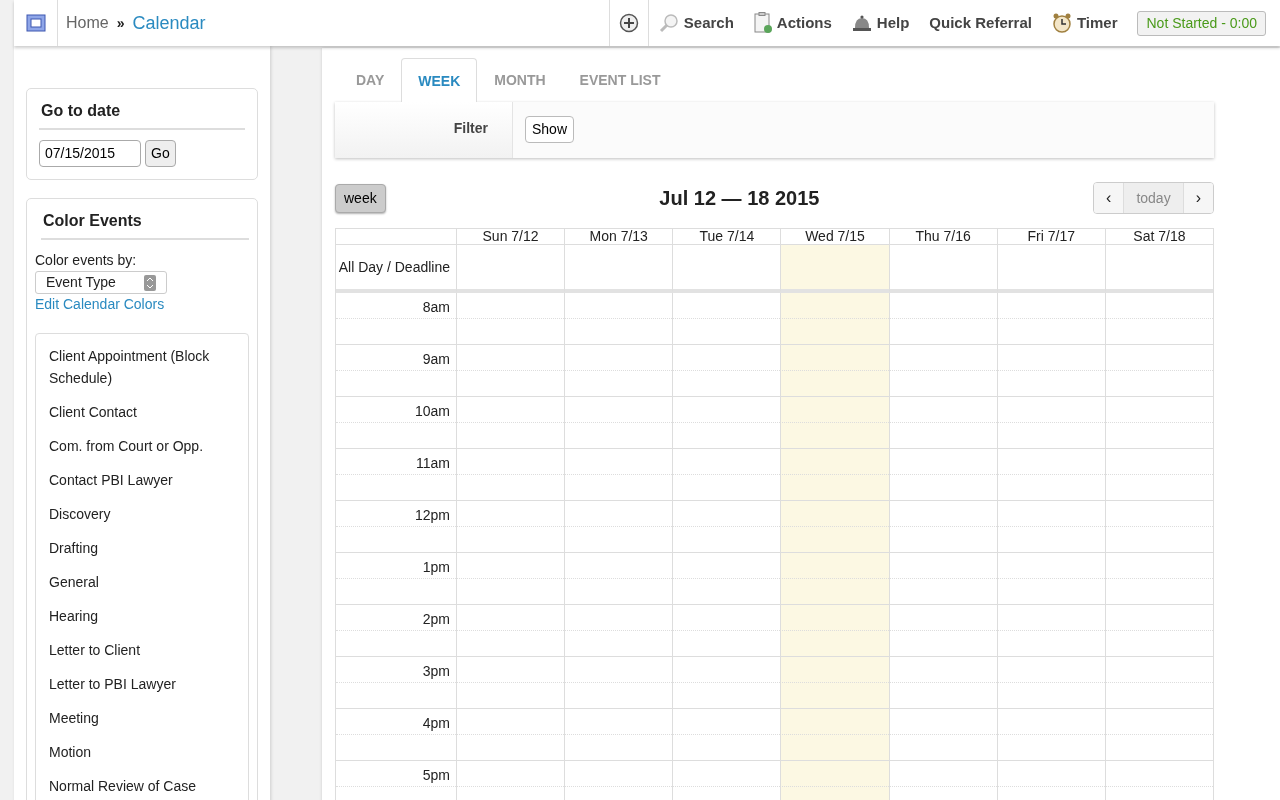  What do you see at coordinates (1084, 23) in the screenshot?
I see `toolbar-button: Timer` at bounding box center [1084, 23].